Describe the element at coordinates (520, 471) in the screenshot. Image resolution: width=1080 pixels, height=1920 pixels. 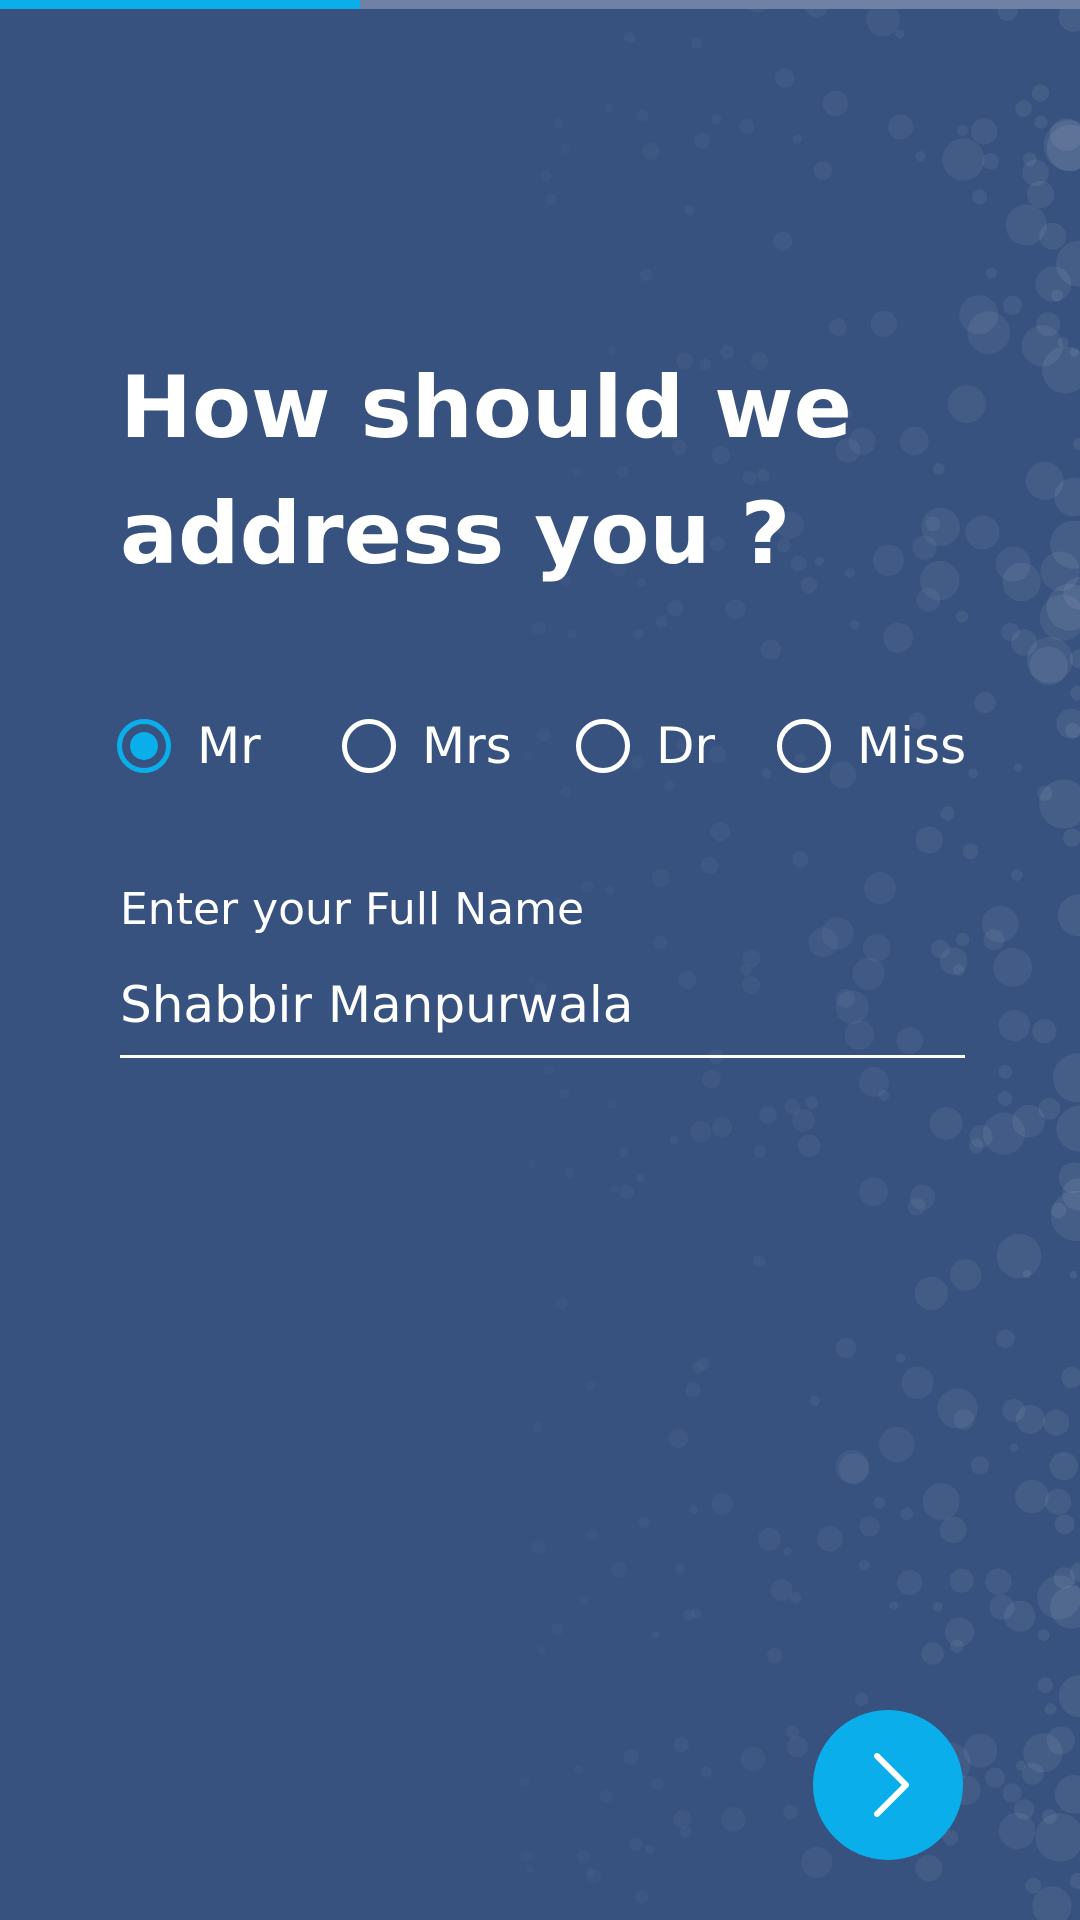
I see `page-title: How should we address you ?` at that location.